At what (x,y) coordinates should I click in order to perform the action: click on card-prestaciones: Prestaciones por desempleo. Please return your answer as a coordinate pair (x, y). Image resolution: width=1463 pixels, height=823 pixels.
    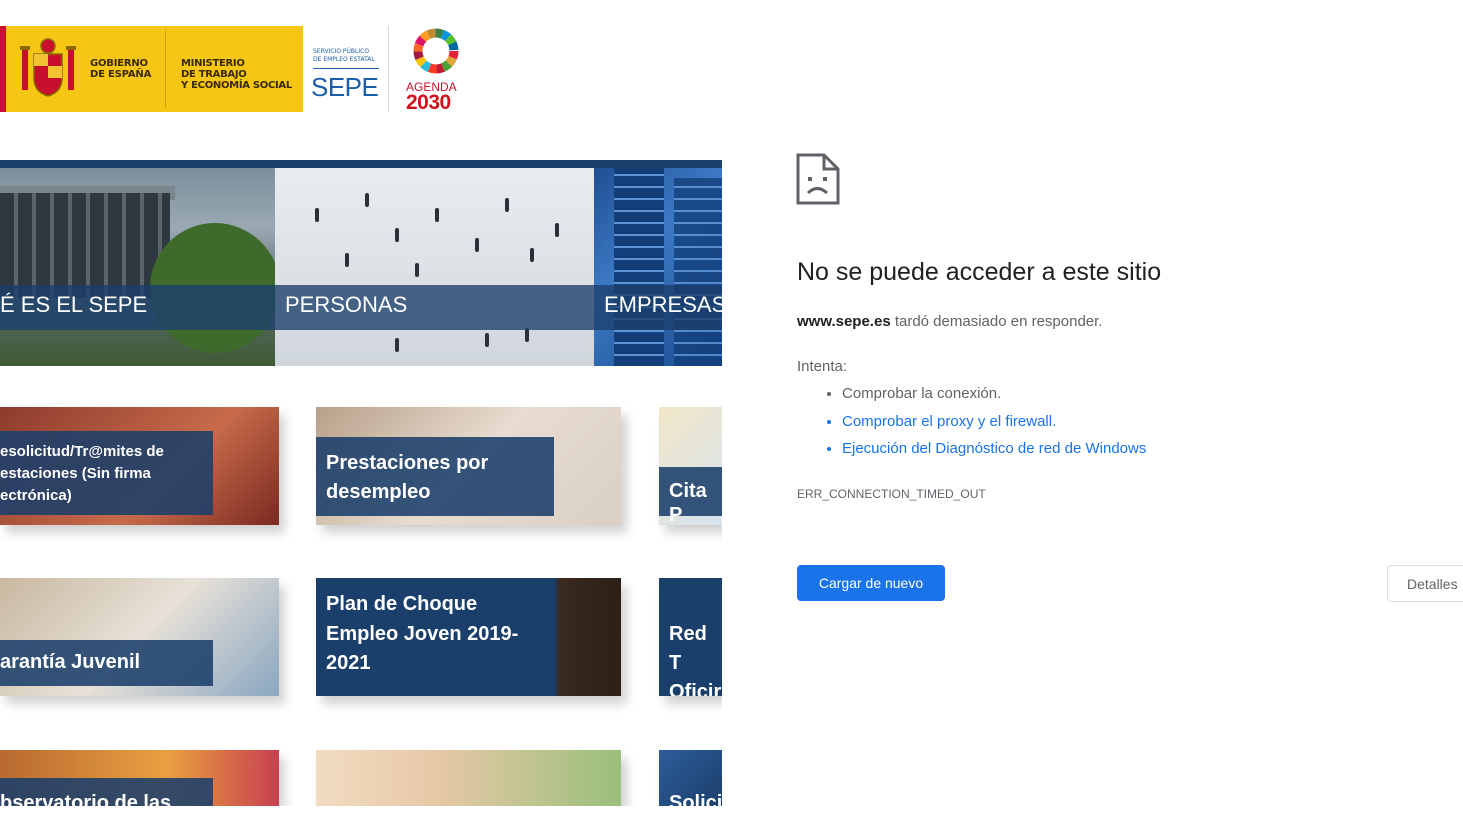
    Looking at the image, I should click on (468, 466).